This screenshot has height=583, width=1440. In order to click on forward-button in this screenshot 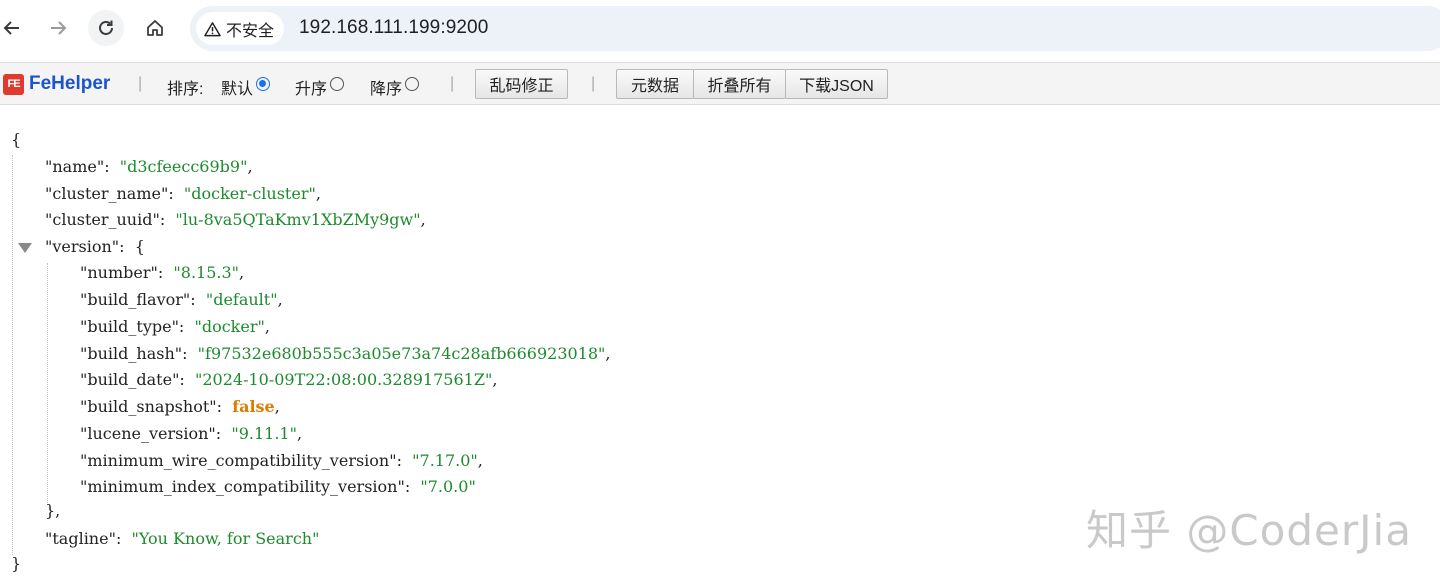, I will do `click(58, 28)`.